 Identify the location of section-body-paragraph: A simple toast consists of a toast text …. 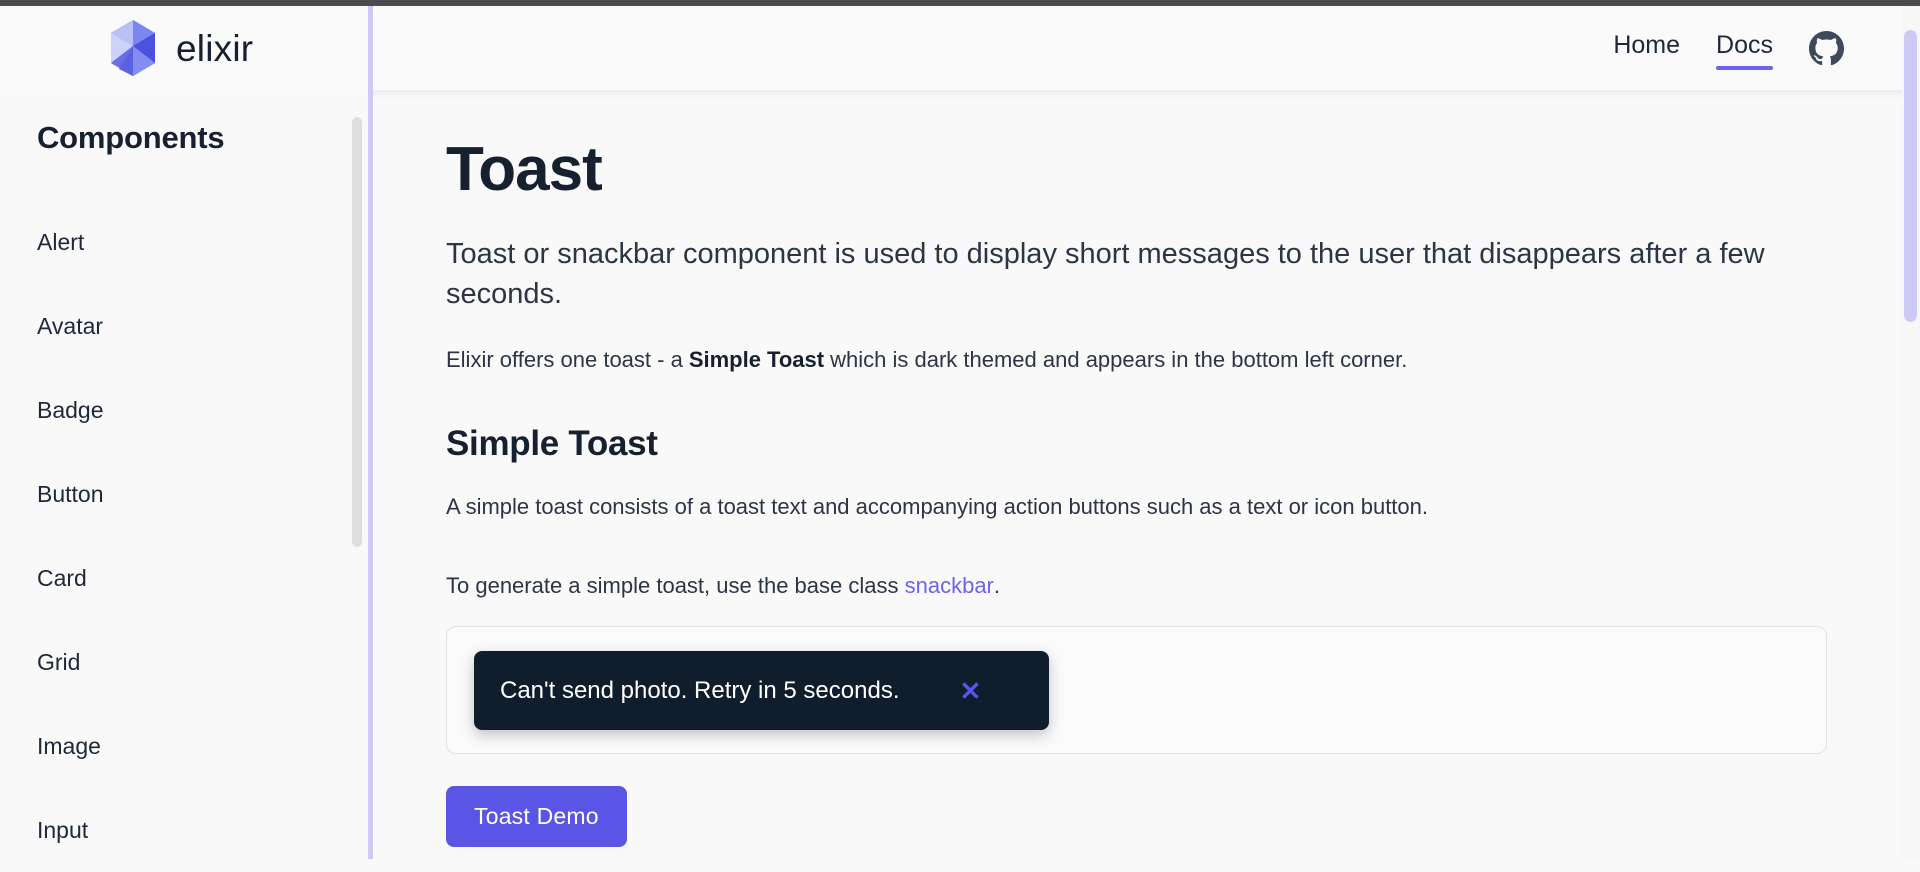
(937, 507).